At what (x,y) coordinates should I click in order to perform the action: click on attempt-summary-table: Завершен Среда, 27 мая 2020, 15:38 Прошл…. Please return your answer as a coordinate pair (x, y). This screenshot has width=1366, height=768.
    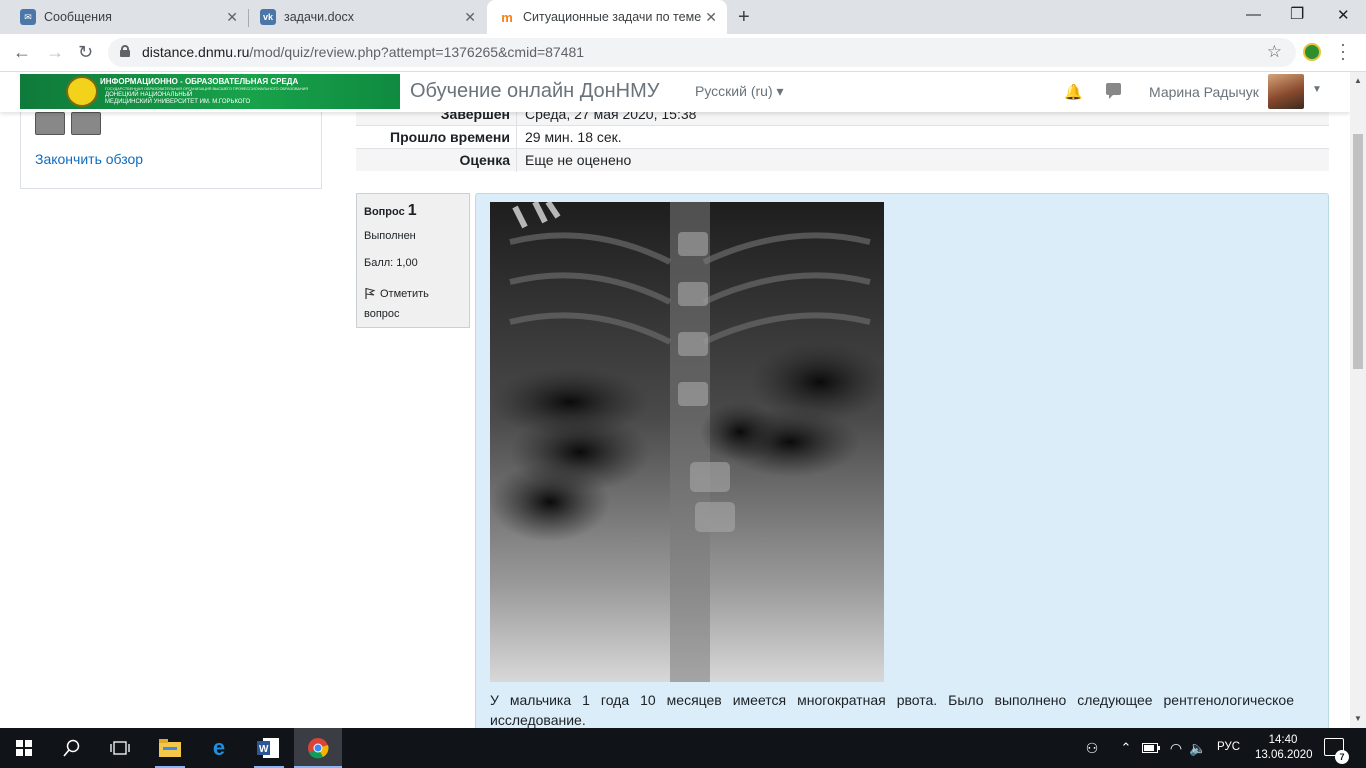
    Looking at the image, I should click on (842, 137).